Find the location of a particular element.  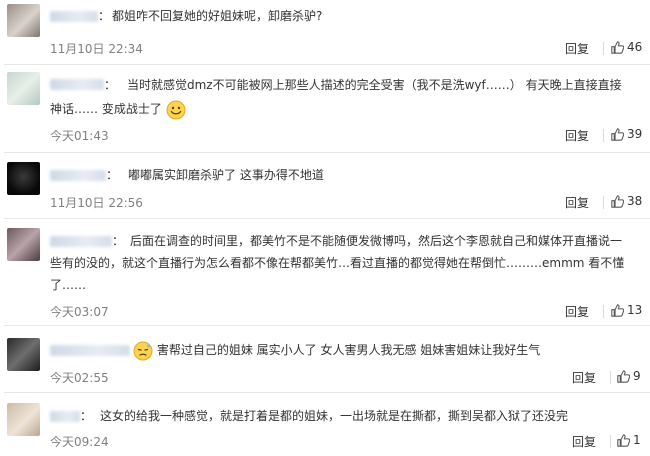

comment-text: 神话…… 变成战士了 is located at coordinates (118, 109).